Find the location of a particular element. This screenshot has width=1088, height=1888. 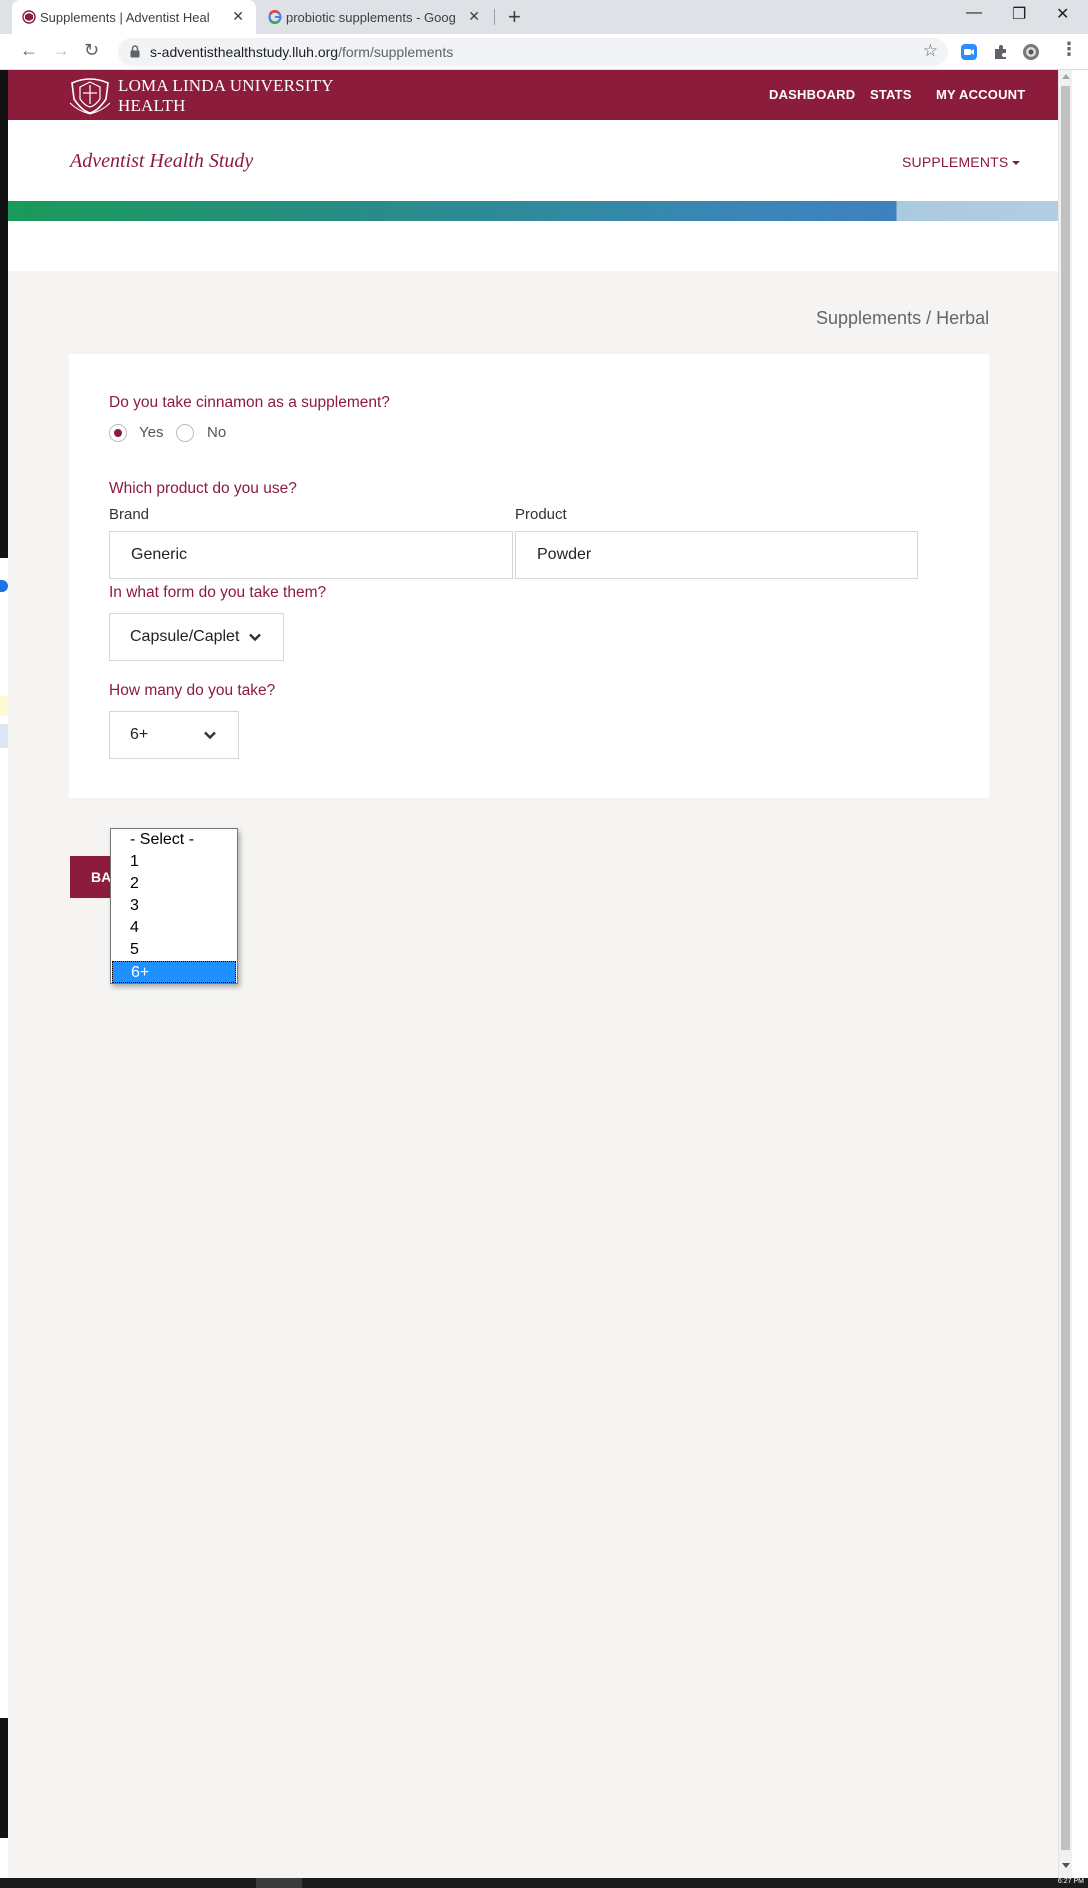

nav-dashboard: DASHBOARD is located at coordinates (812, 94).